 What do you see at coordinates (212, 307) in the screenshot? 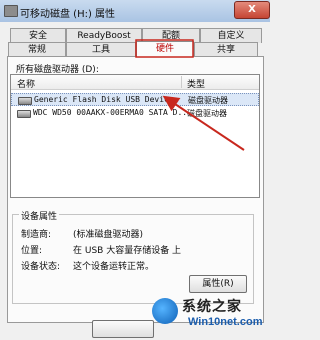
I see `watermark-title: 系统之家` at bounding box center [212, 307].